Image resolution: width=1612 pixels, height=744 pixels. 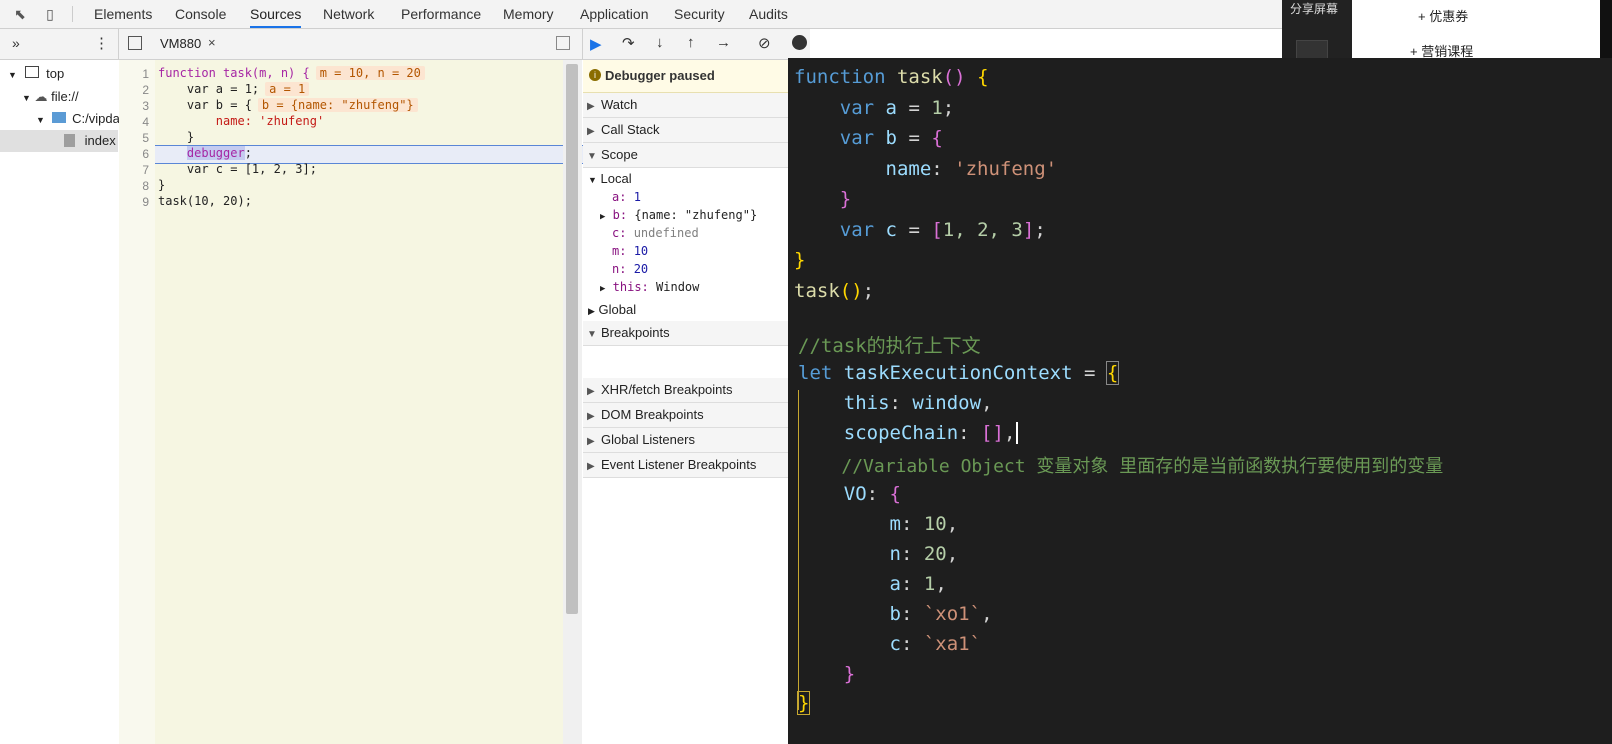 I want to click on navigator-menu-icon: ⋮, so click(x=101, y=43).